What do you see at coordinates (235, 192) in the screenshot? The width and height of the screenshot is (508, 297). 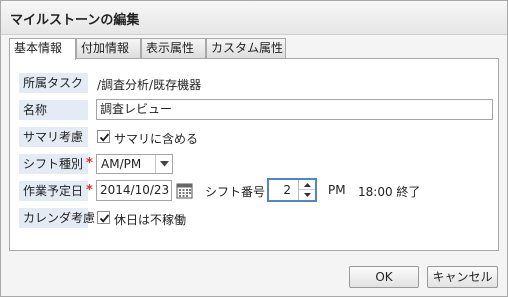 I see `shift-number-label: シフト番号` at bounding box center [235, 192].